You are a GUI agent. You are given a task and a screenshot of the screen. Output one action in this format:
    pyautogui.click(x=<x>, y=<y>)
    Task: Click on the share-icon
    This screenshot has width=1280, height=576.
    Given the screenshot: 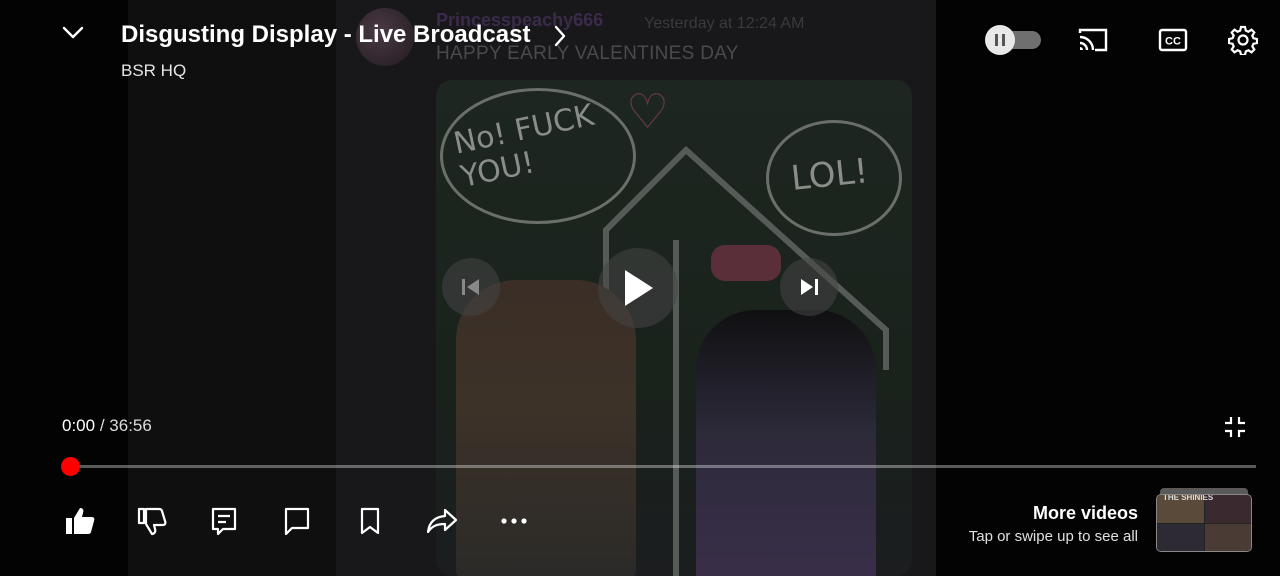 What is the action you would take?
    pyautogui.click(x=442, y=521)
    